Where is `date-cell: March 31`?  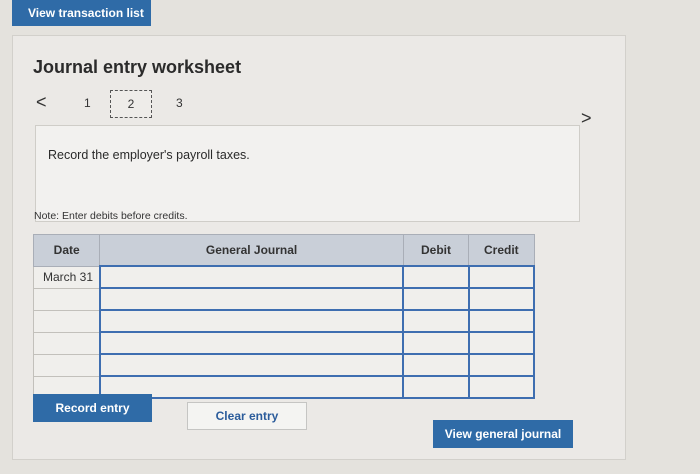 date-cell: March 31 is located at coordinates (66, 277).